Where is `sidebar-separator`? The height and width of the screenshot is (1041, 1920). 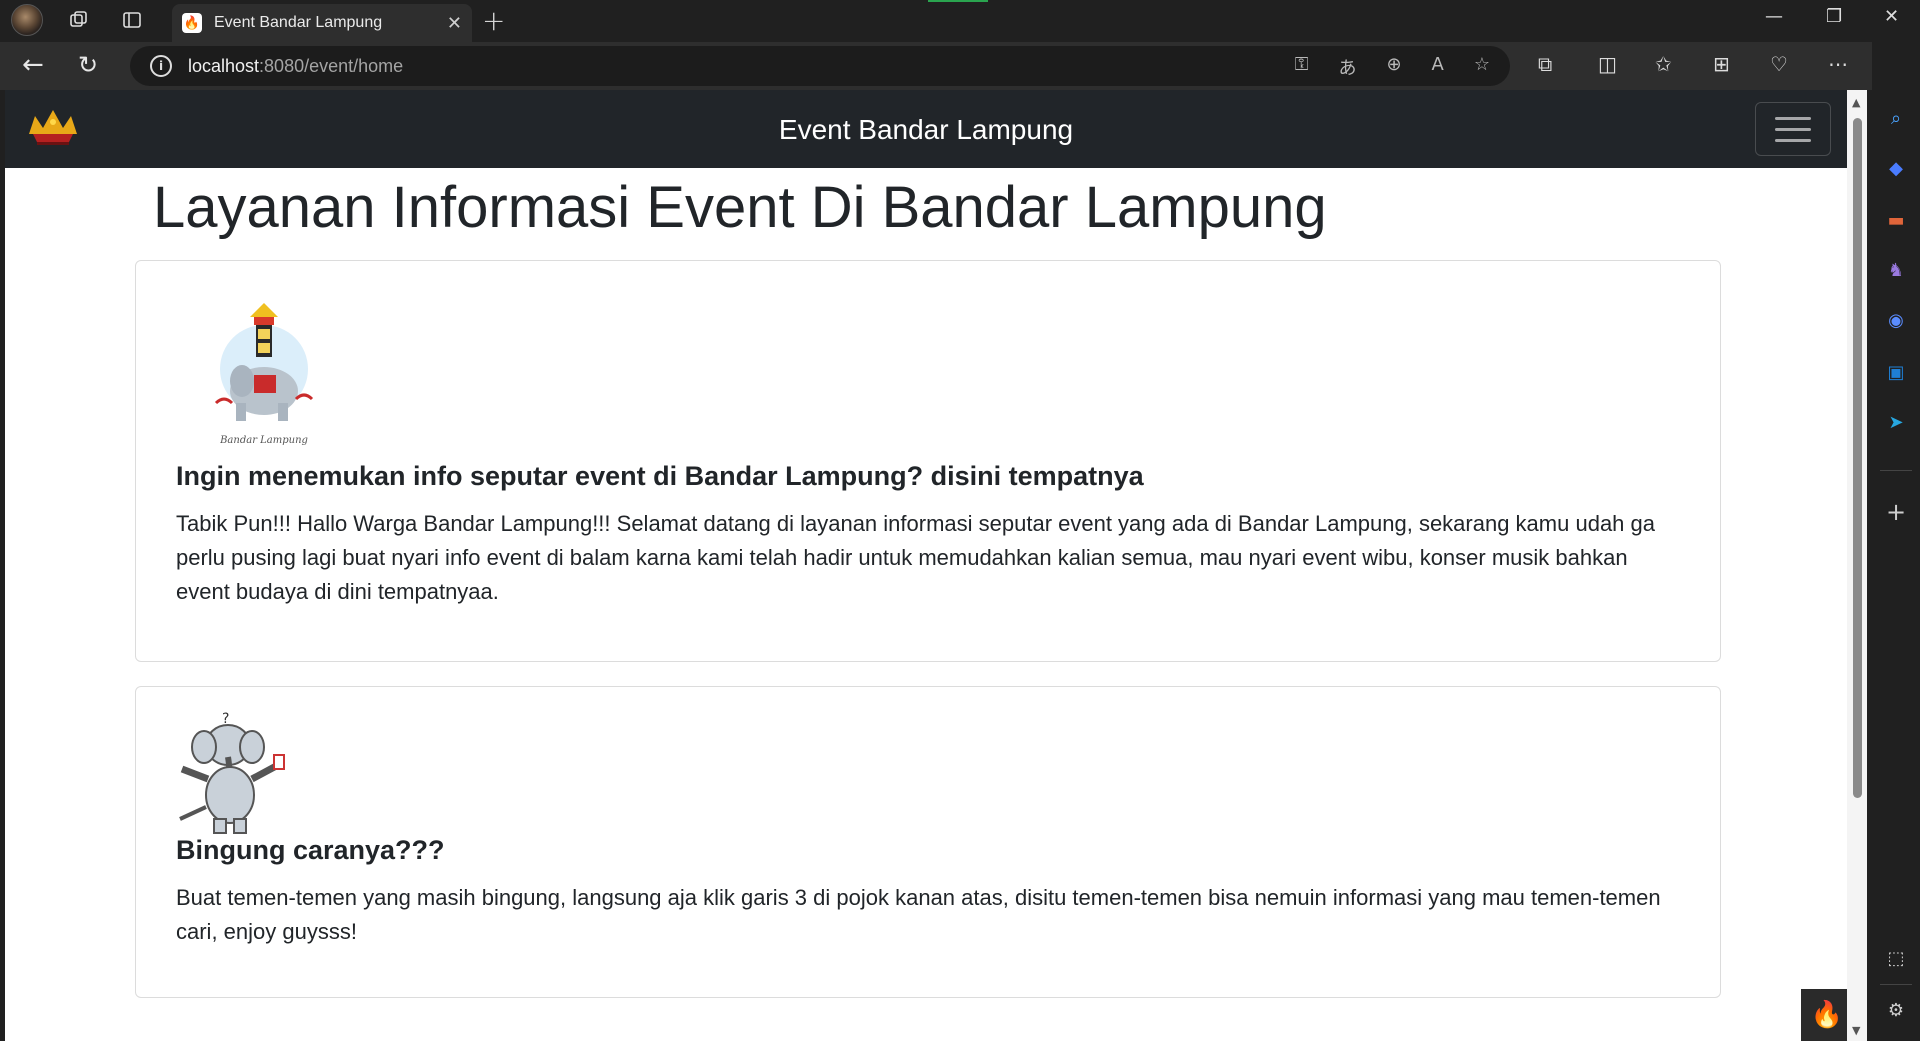 sidebar-separator is located at coordinates (1896, 470).